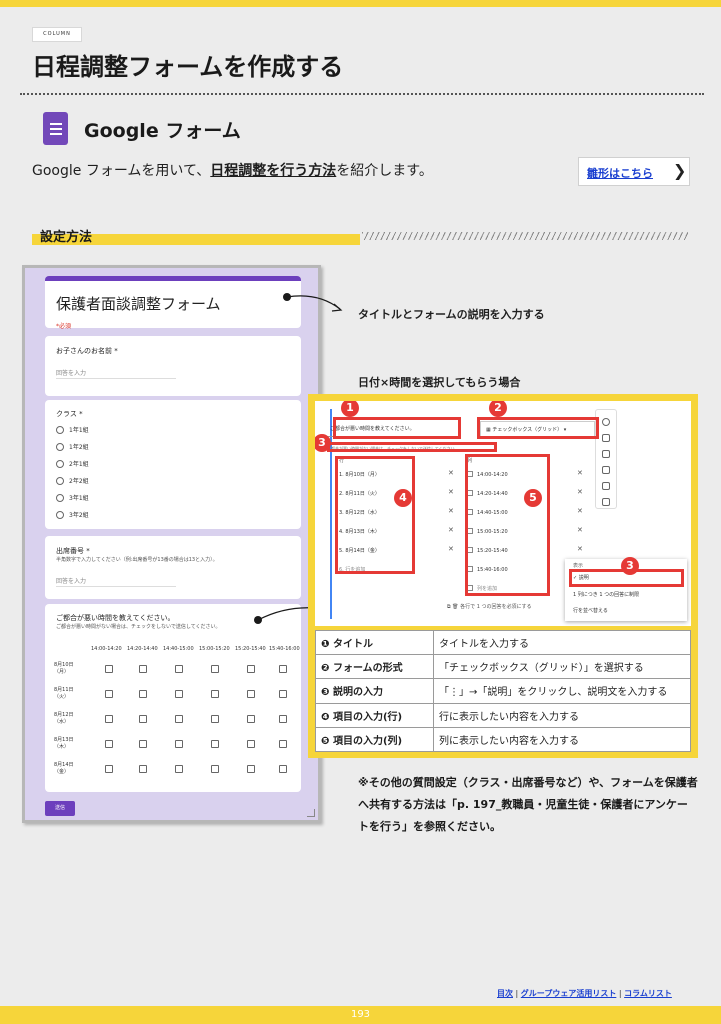  I want to click on highlight-box-description, so click(412, 447).